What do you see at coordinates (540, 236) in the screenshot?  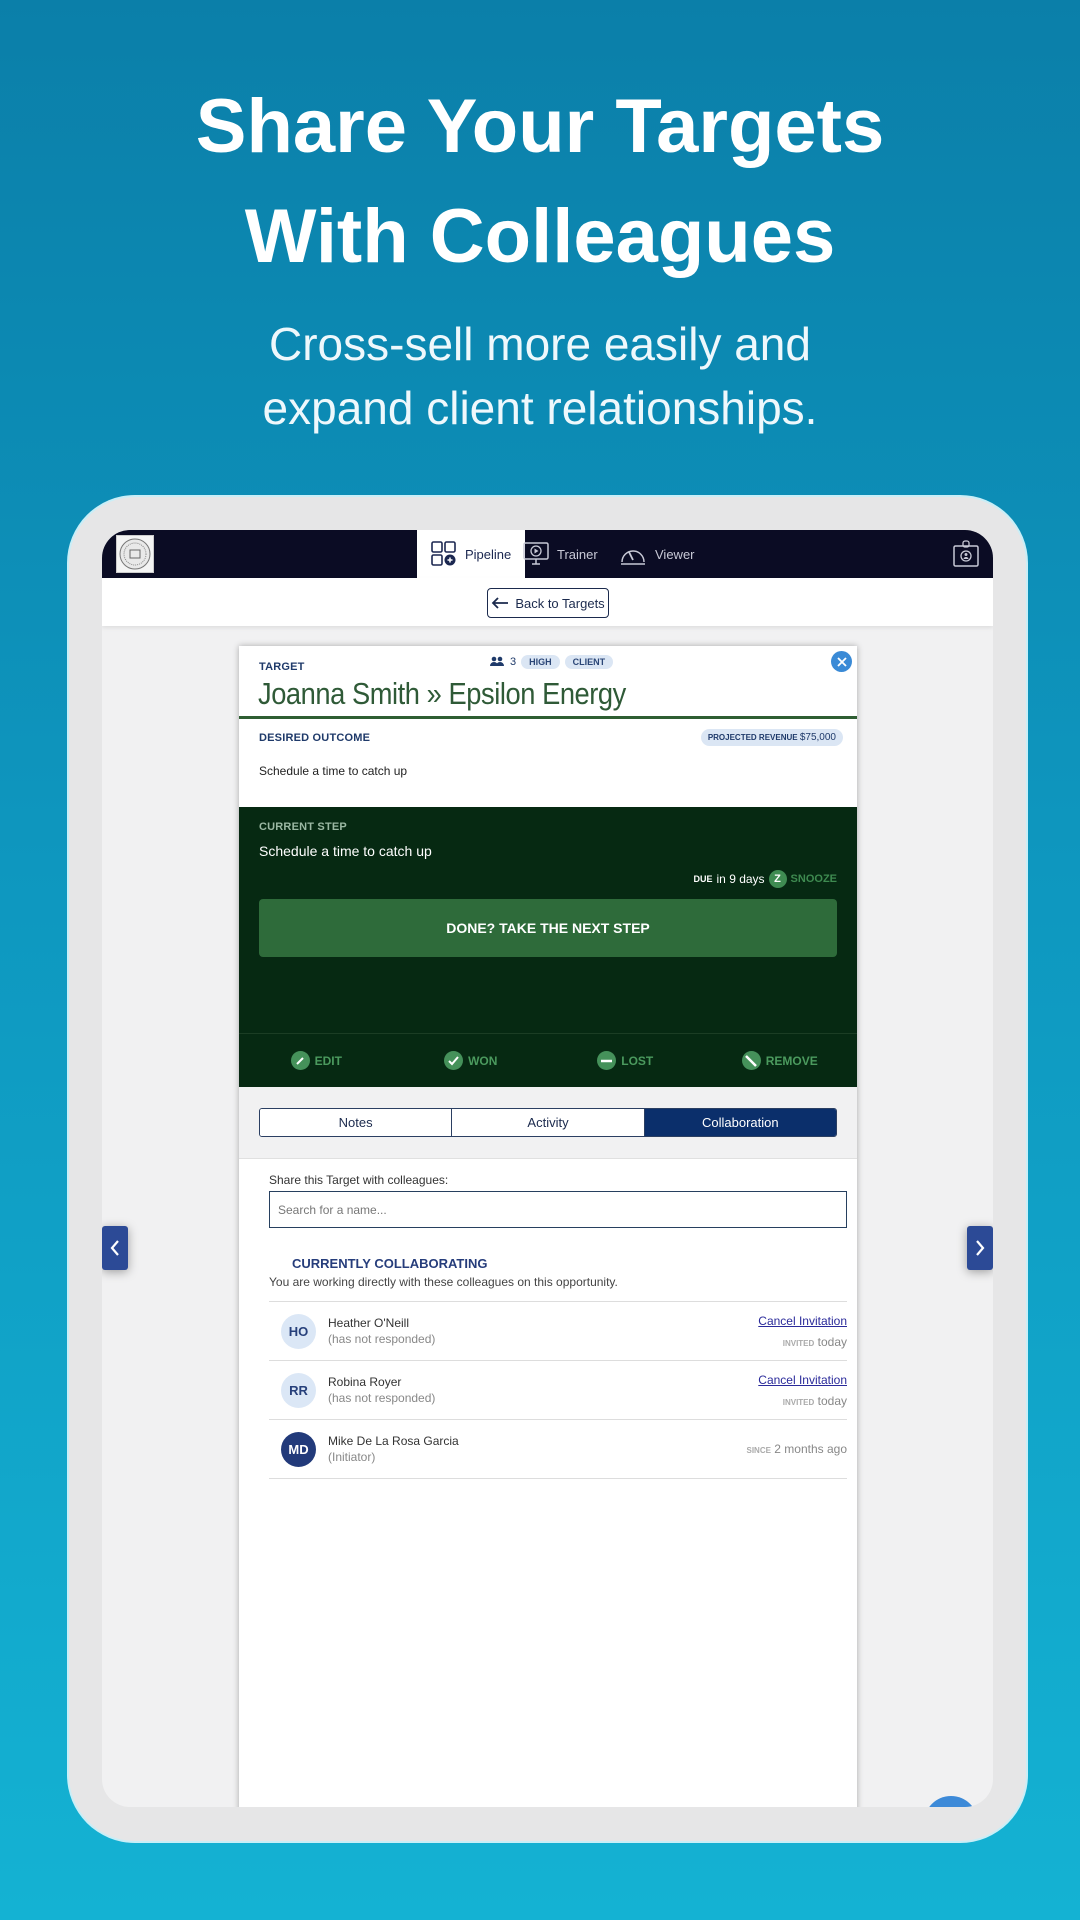 I see `hero-title-line-2: With Colleagues` at bounding box center [540, 236].